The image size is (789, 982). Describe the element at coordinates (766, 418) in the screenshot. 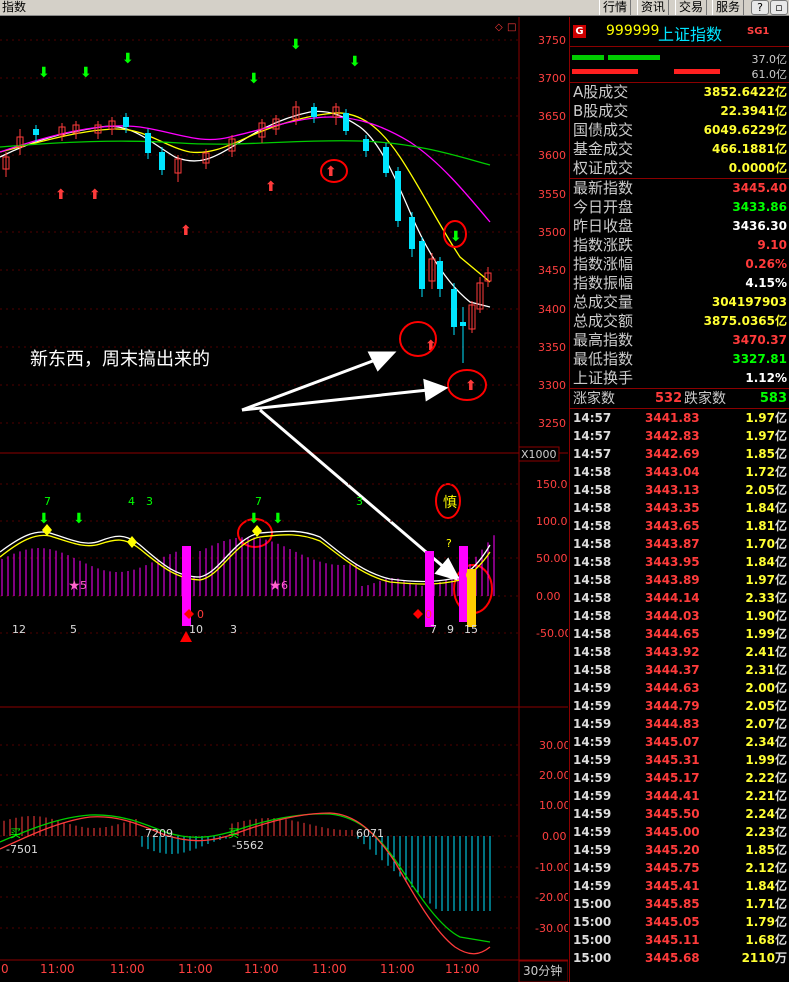

I see `tick-volume: 1.97亿` at that location.